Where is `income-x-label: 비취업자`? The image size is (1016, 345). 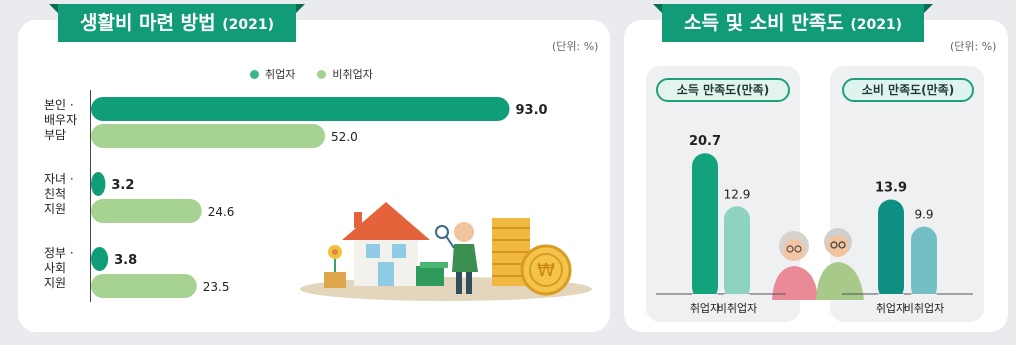 income-x-label: 비취업자 is located at coordinates (737, 308).